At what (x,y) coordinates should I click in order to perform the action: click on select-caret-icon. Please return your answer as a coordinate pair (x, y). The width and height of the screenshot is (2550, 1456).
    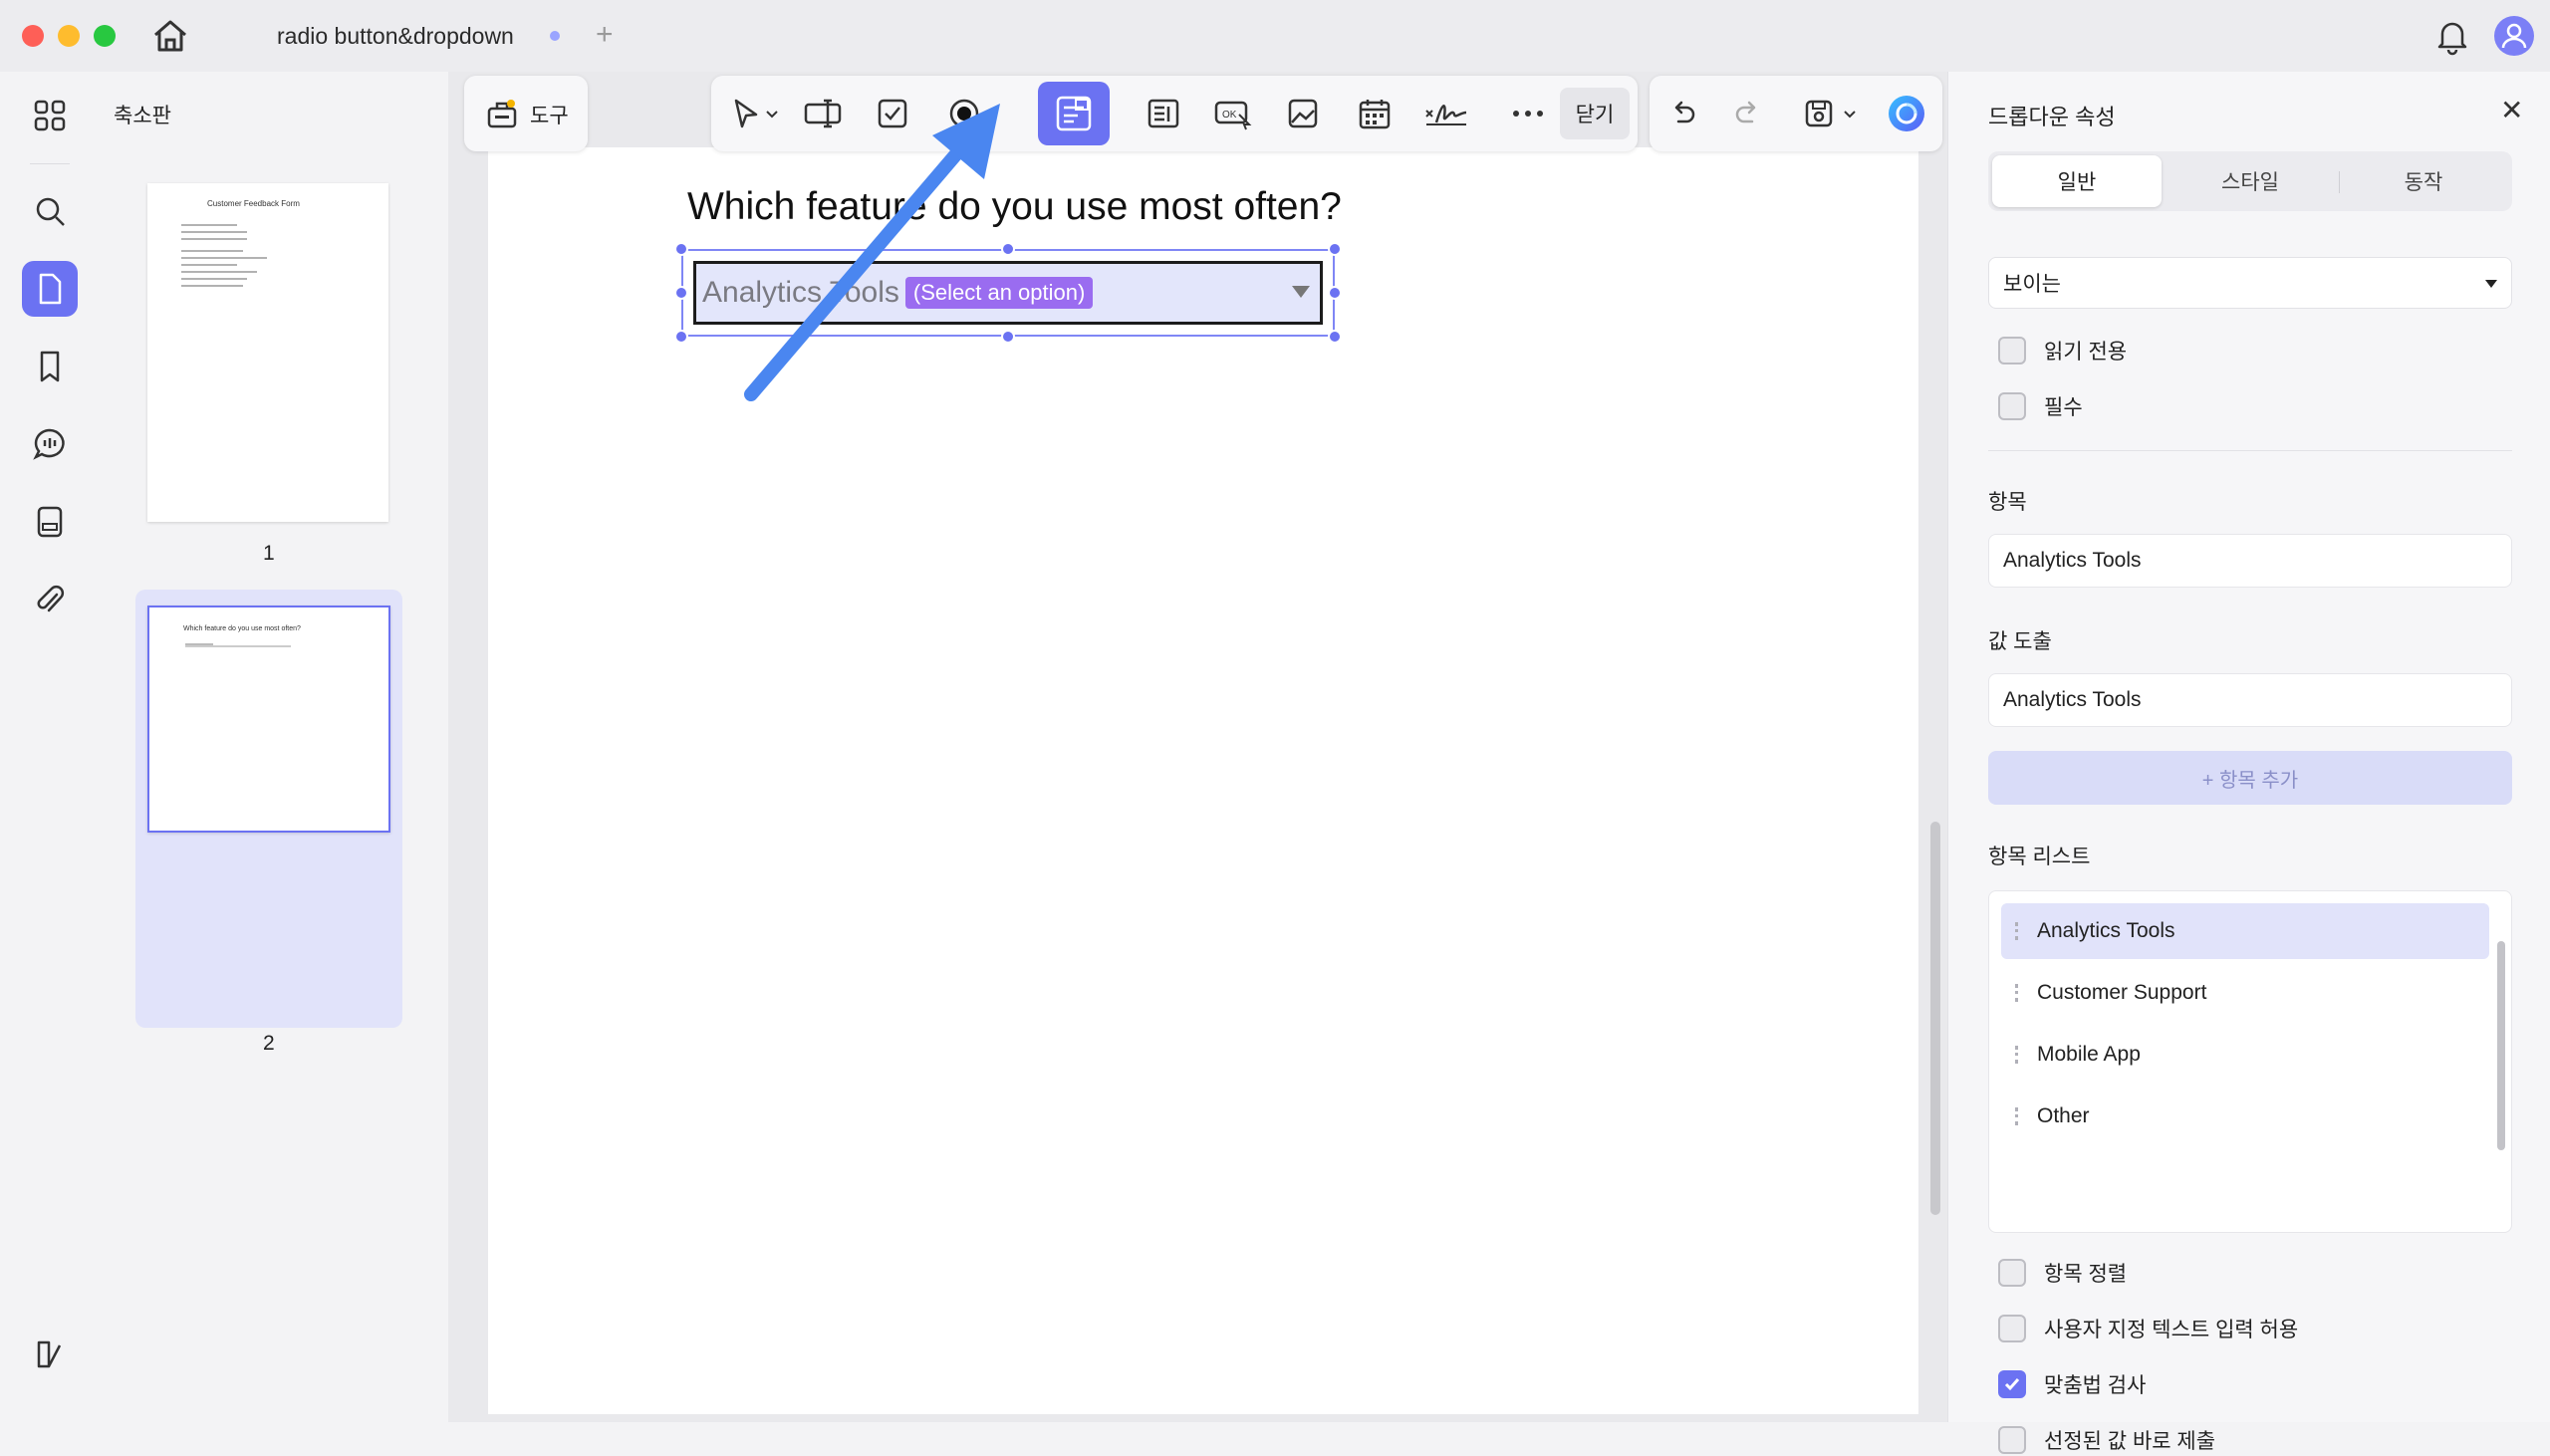
    Looking at the image, I should click on (2491, 284).